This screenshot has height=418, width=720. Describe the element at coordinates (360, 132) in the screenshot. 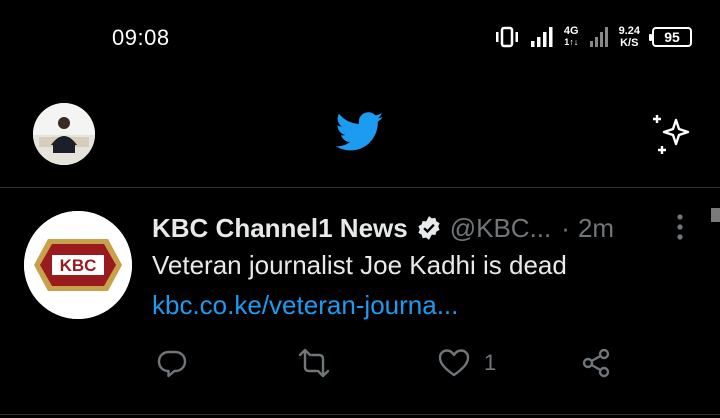

I see `twitter-bird-icon` at that location.